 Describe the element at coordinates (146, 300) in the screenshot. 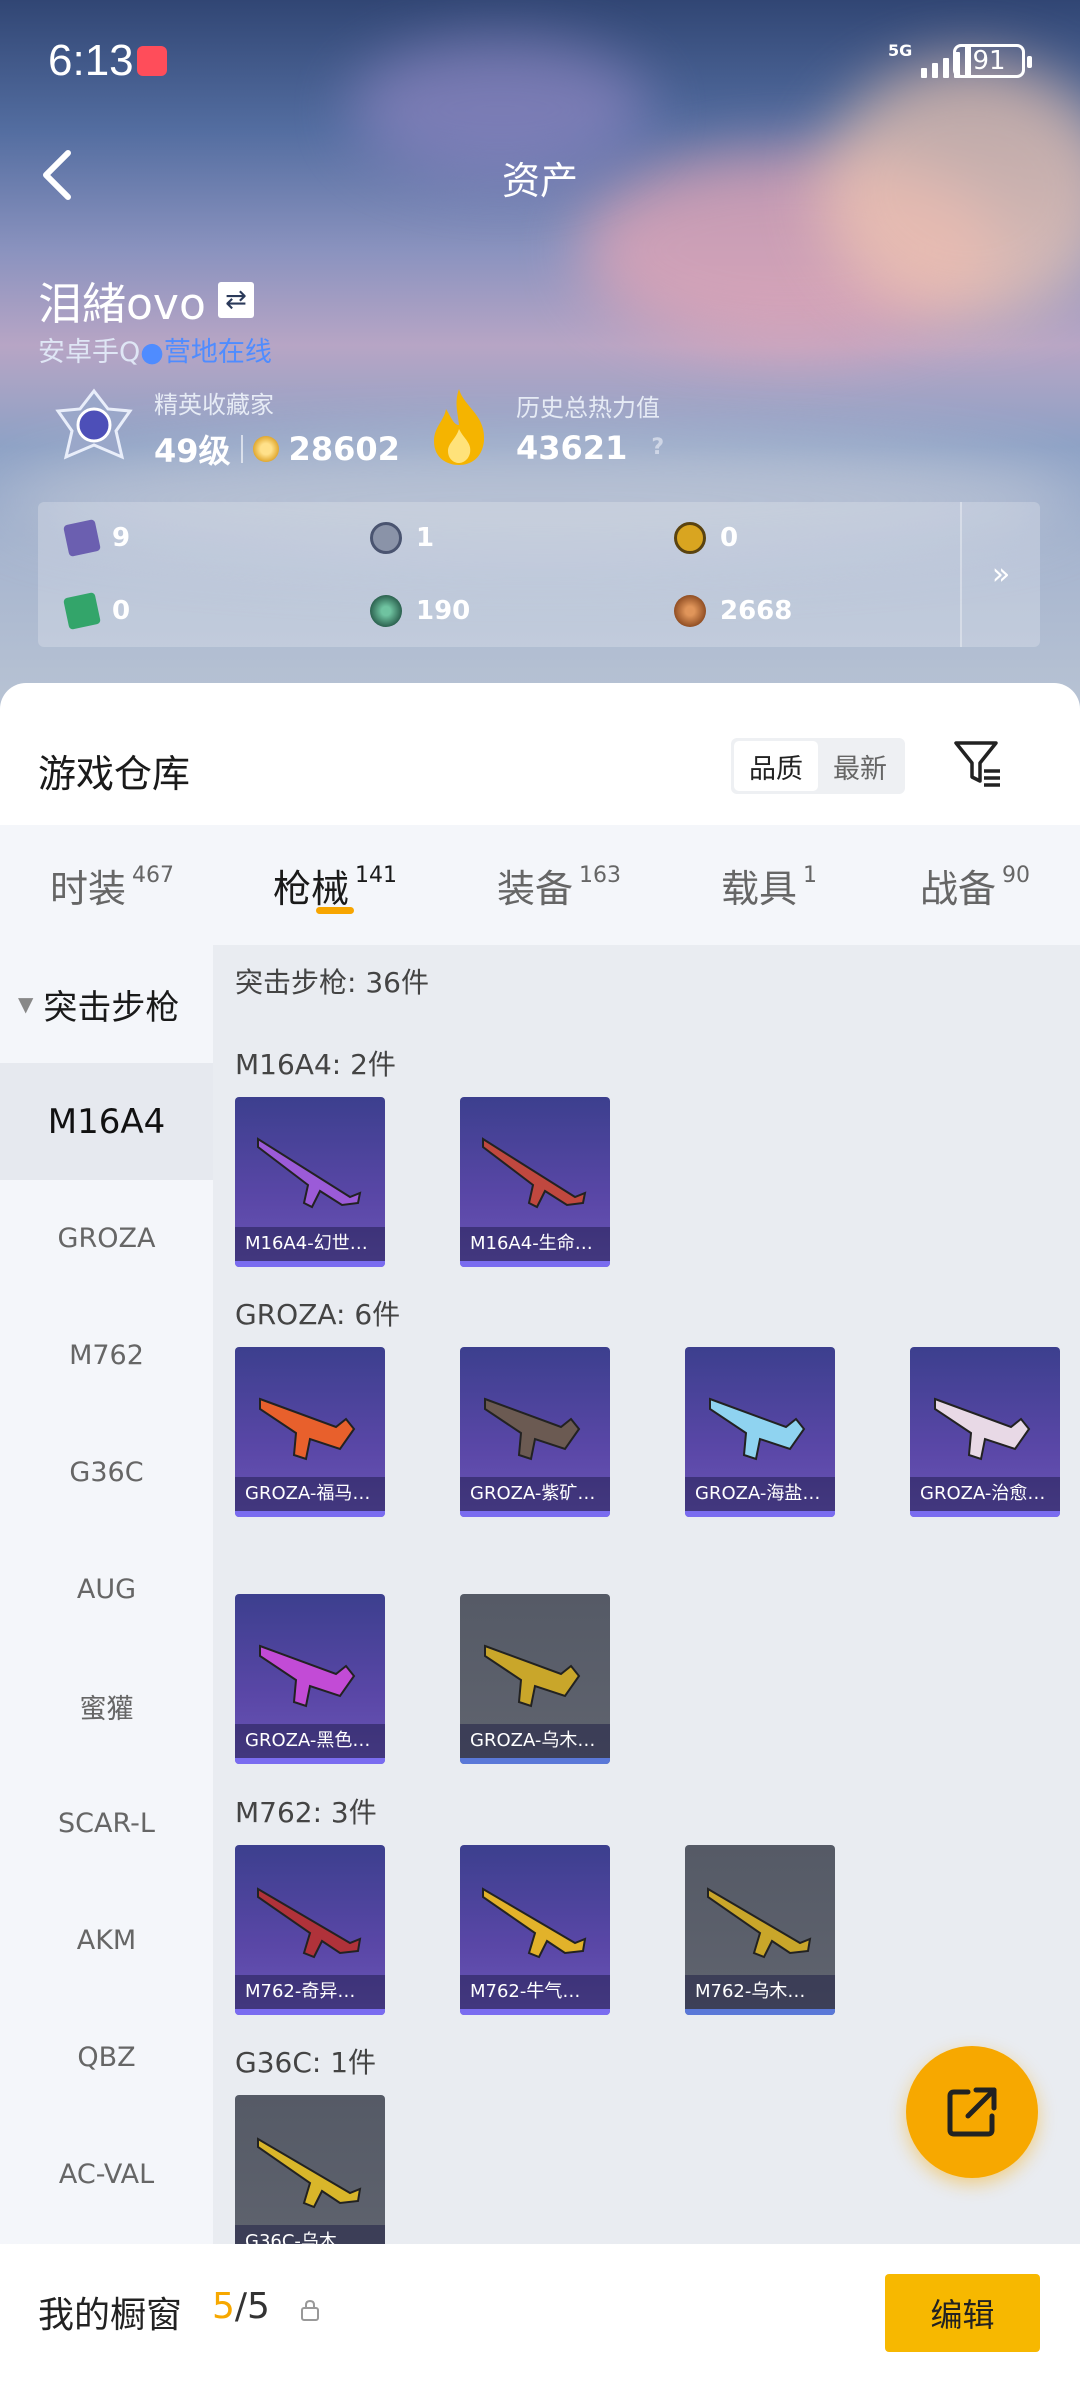

I see `user-name-row: 泪緒ovo ⇄` at that location.